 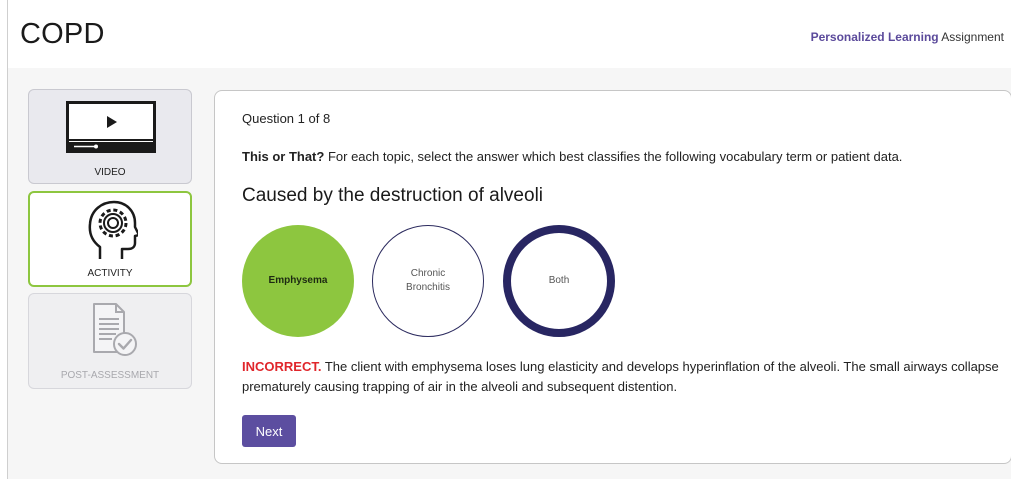 I want to click on assignment-brand: Personalized Learning, so click(x=874, y=37).